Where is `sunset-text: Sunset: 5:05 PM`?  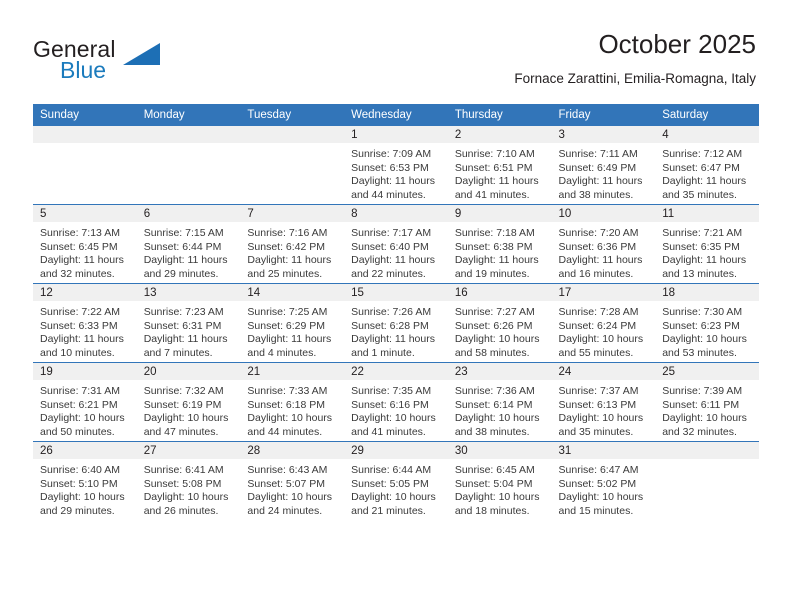 sunset-text: Sunset: 5:05 PM is located at coordinates (390, 483).